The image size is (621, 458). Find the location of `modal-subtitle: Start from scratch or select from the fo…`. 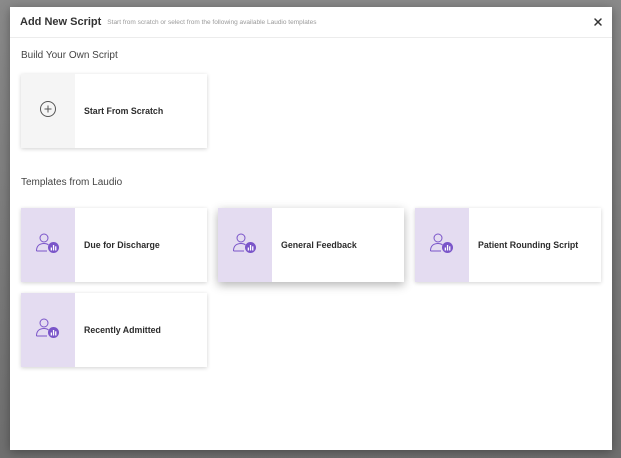

modal-subtitle: Start from scratch or select from the fo… is located at coordinates (212, 22).